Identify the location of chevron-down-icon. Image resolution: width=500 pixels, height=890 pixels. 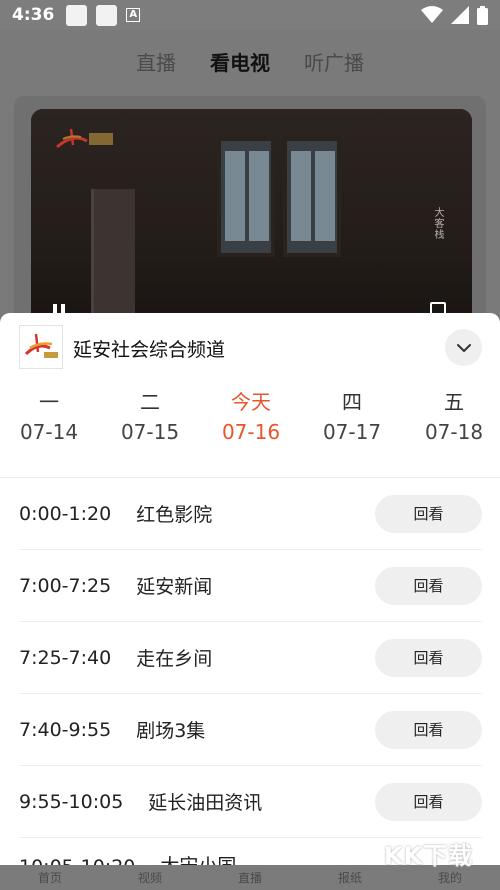
(463, 347).